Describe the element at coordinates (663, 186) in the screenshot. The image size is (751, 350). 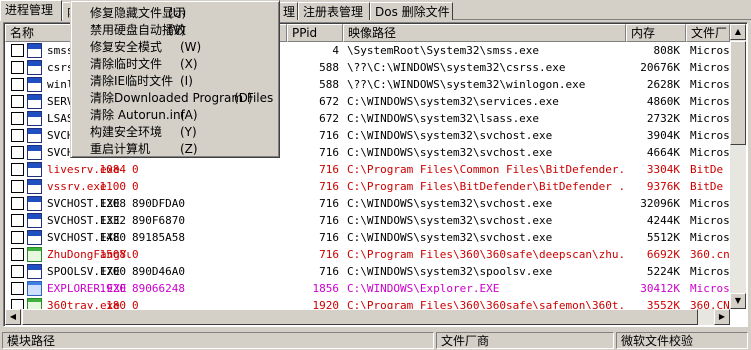
I see `cell-memory: 9376K` at that location.